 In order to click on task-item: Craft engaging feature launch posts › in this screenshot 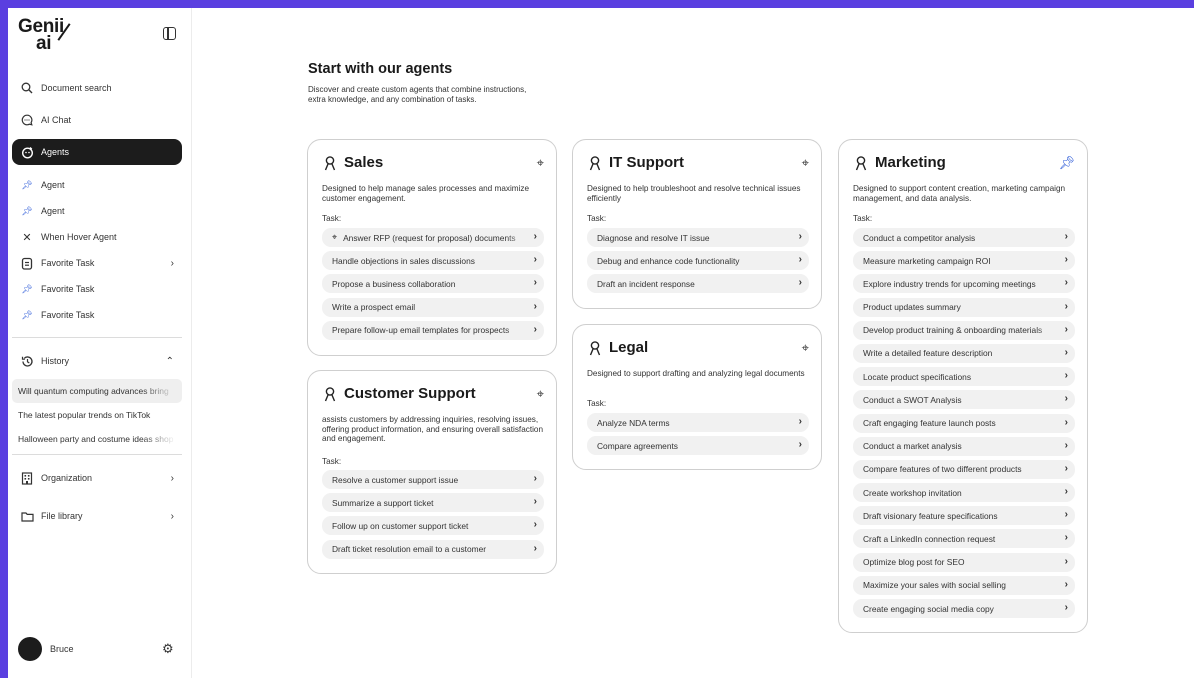, I will do `click(964, 423)`.